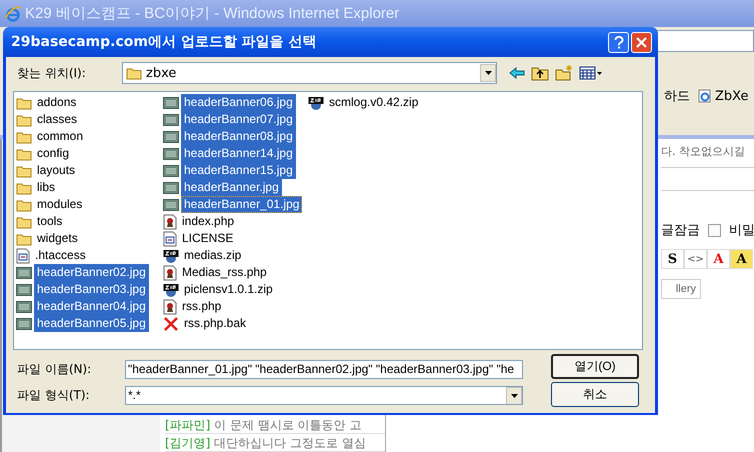 The image size is (754, 452). I want to click on favorites-link: 하드, so click(677, 96).